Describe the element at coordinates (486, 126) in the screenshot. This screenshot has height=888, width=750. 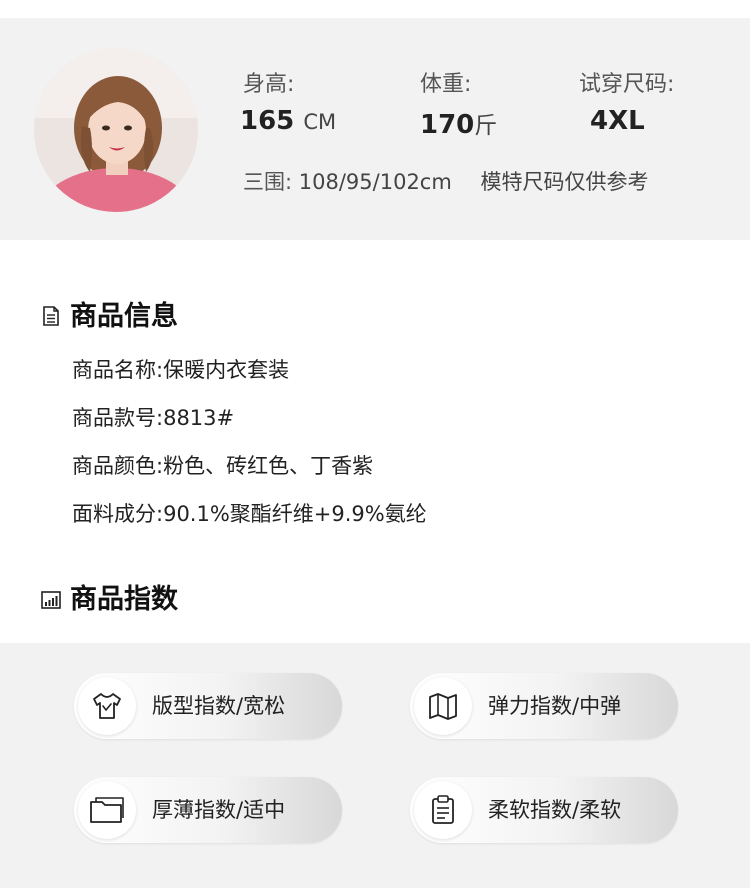
I see `weight-unit: 斤` at that location.